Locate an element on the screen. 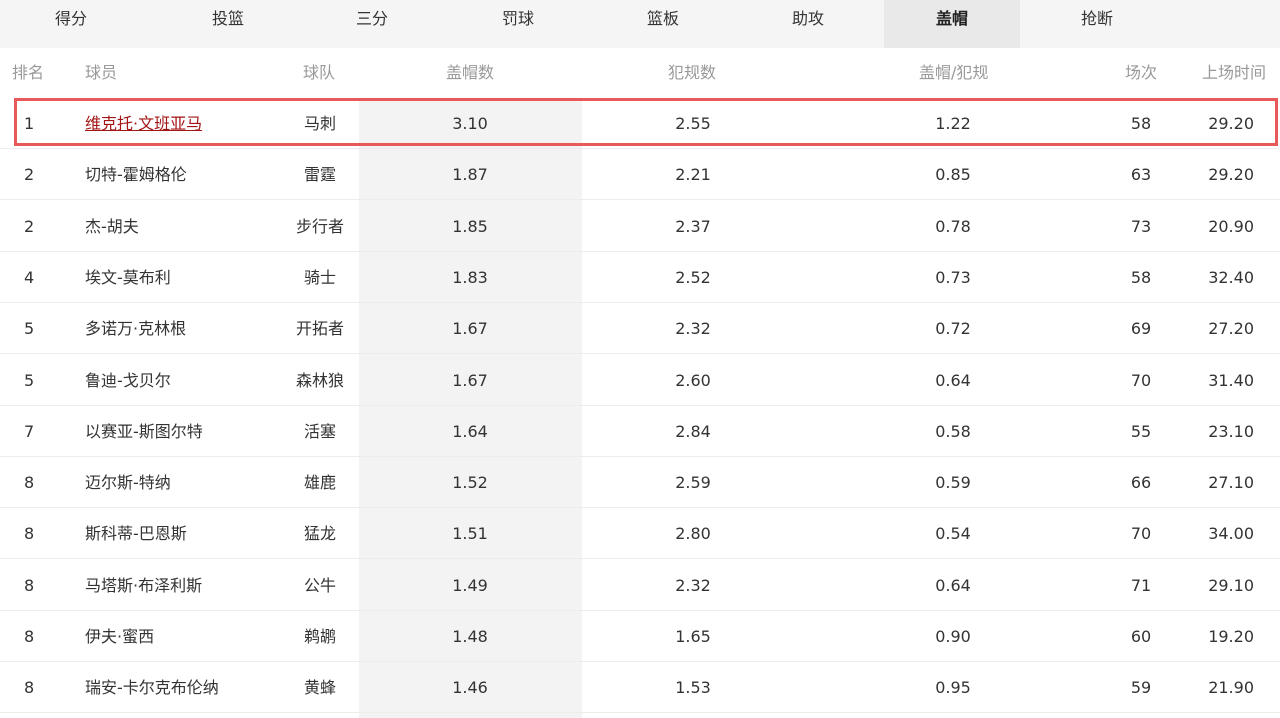 The height and width of the screenshot is (718, 1280). table-row: 7 以赛亚-斯图尔特 活塞 1.64 2.84 0.58 55 23.10 is located at coordinates (640, 431).